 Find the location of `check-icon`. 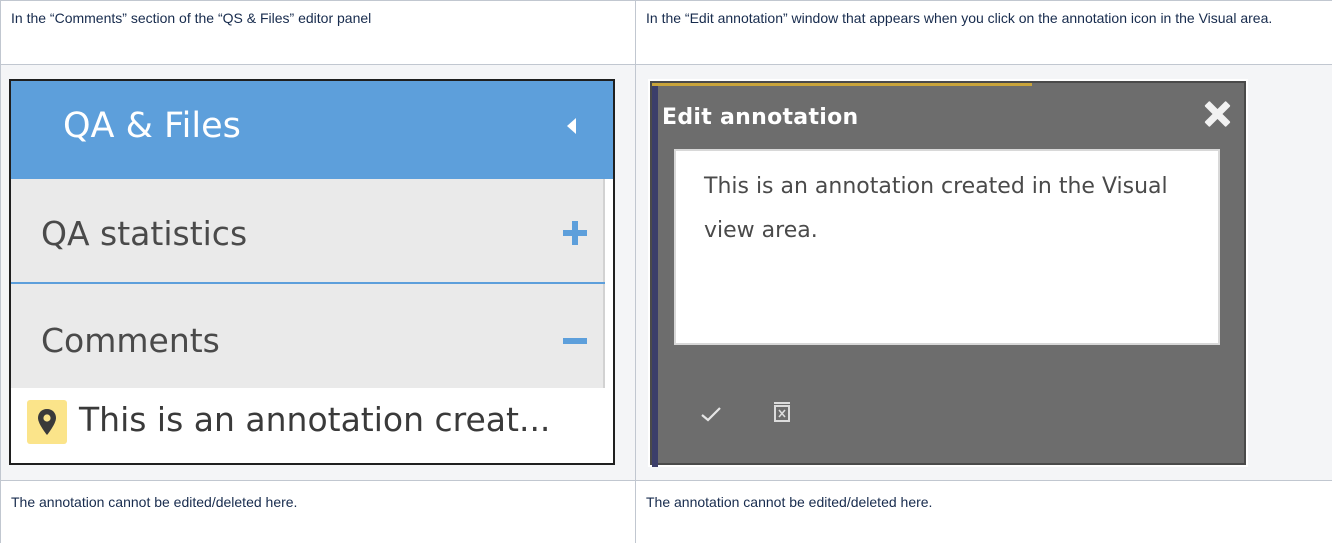

check-icon is located at coordinates (711, 416).